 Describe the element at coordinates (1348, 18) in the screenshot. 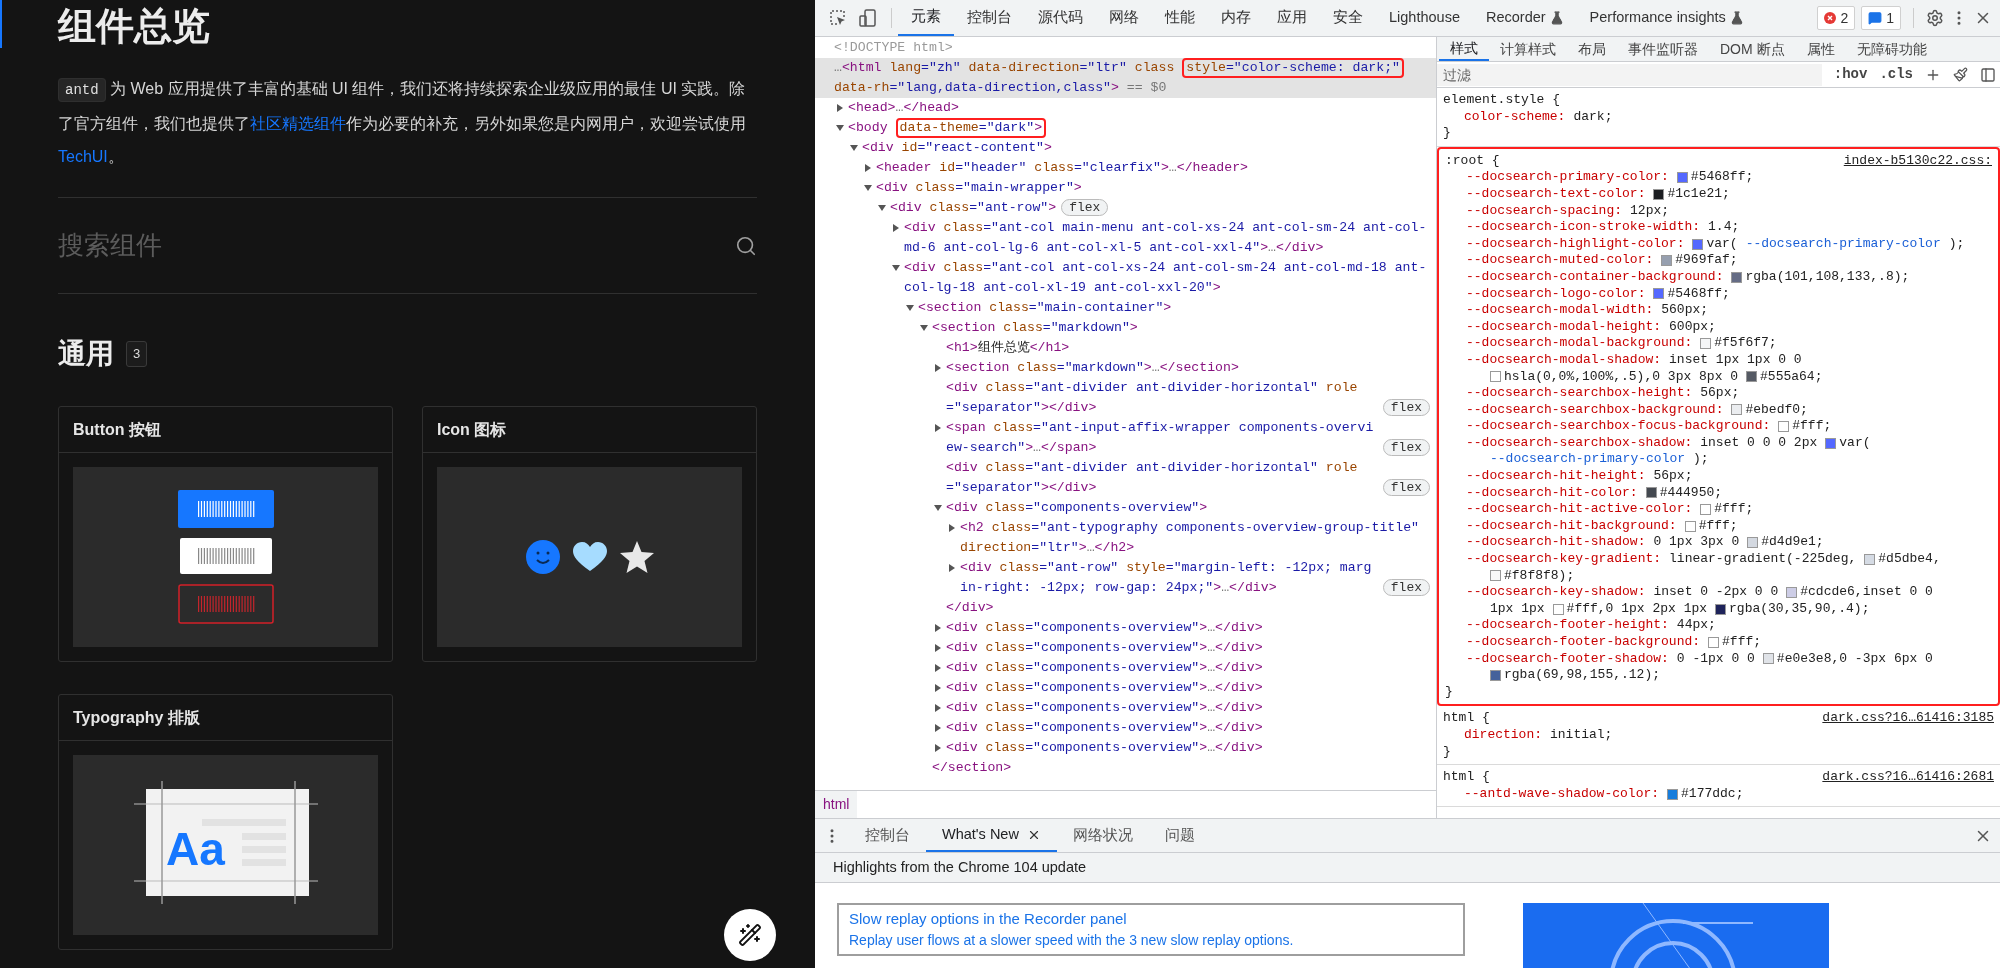

I see `panel-tab: 安全` at that location.